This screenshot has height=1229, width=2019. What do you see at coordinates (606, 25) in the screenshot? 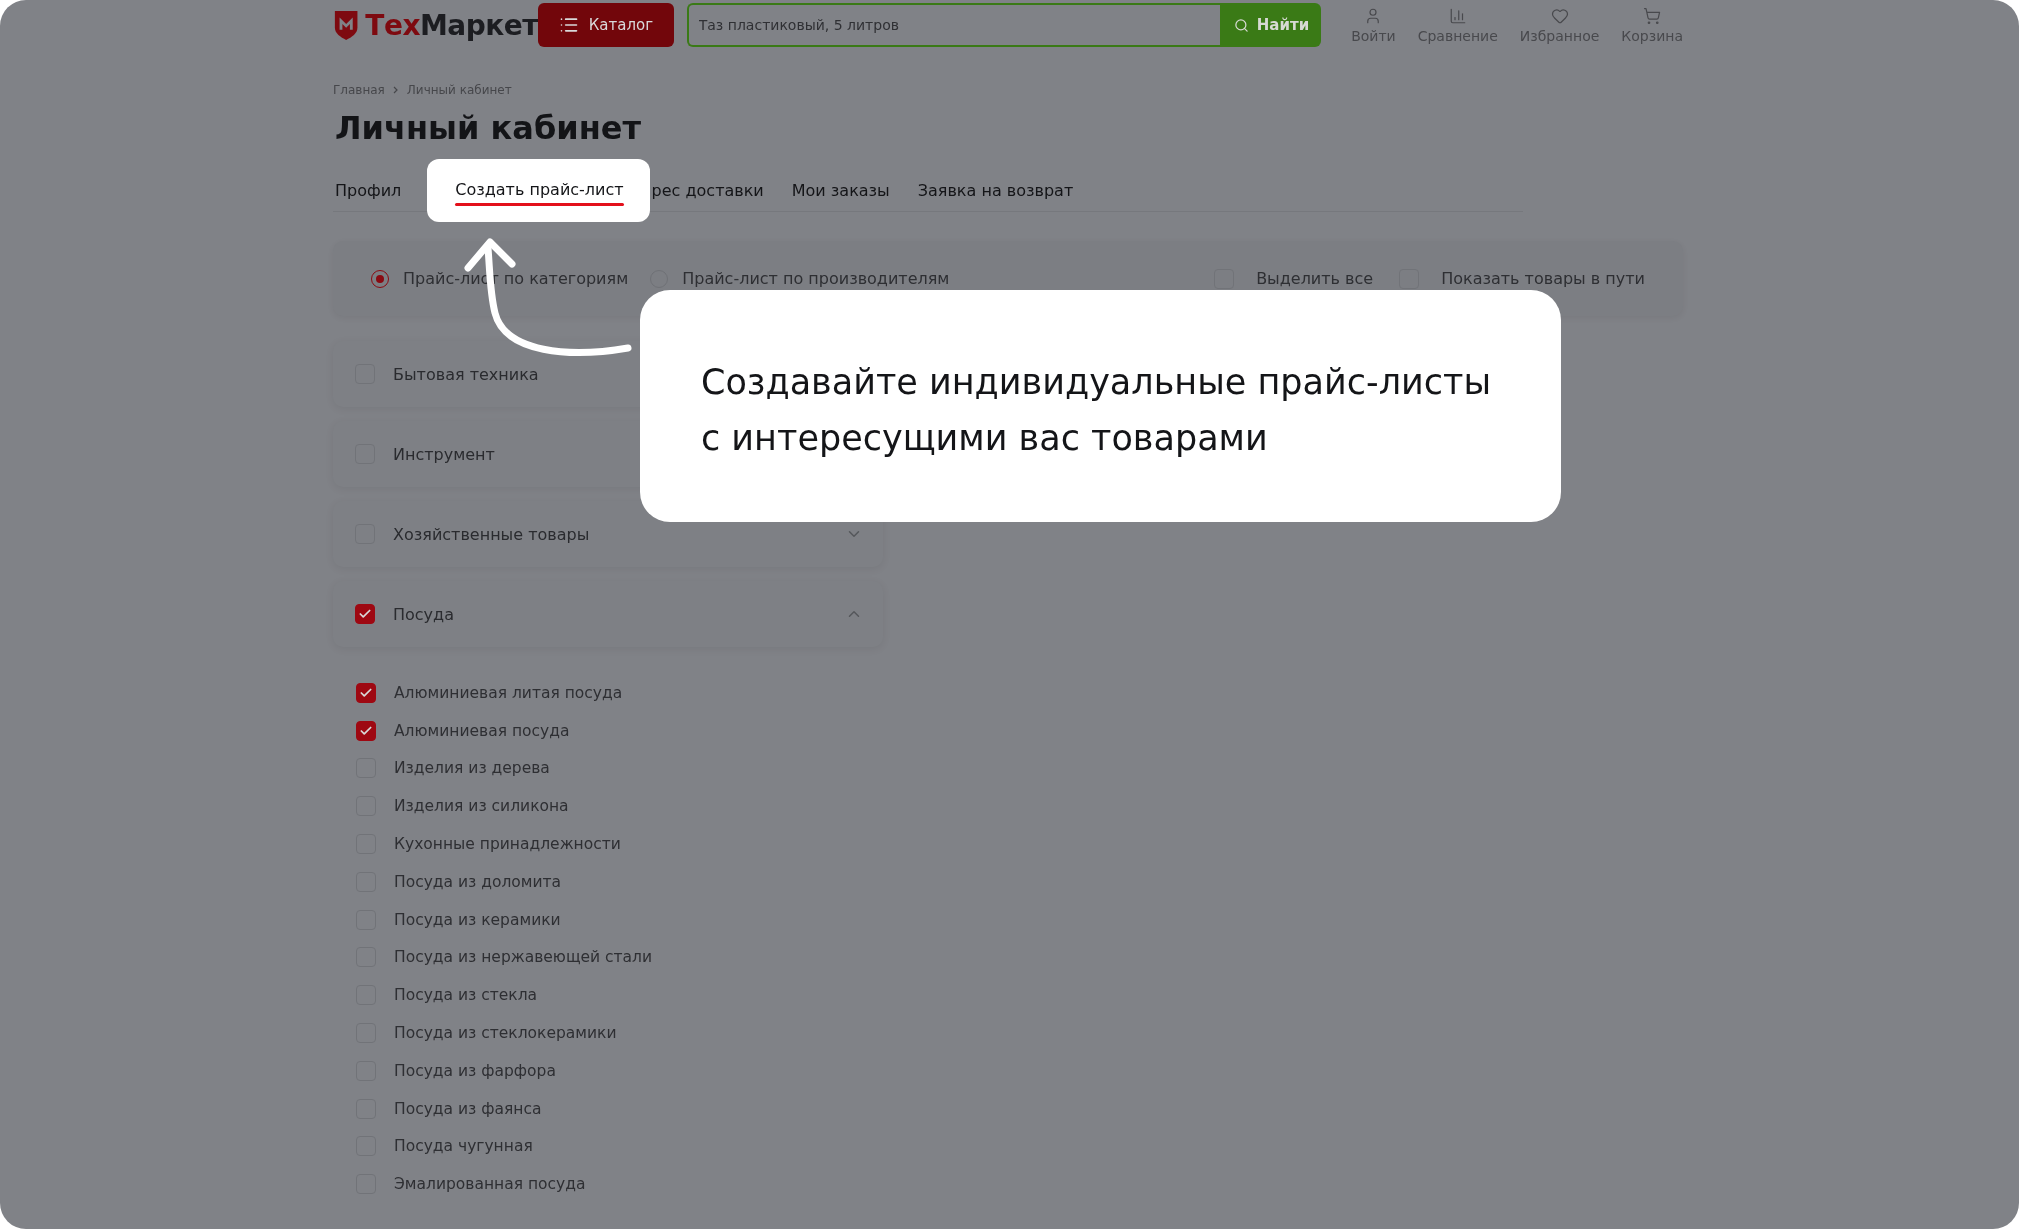
I see `catalog-button: Каталог` at bounding box center [606, 25].